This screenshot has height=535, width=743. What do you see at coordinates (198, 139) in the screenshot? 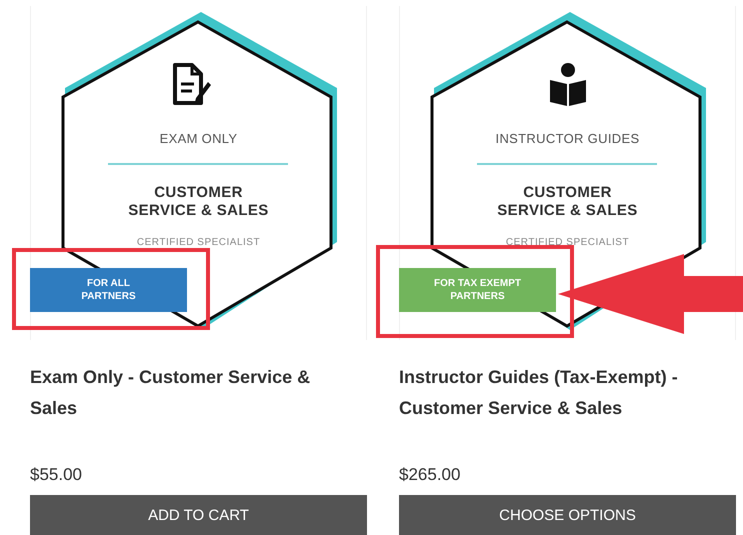
I see `badge-category: EXAM ONLY` at bounding box center [198, 139].